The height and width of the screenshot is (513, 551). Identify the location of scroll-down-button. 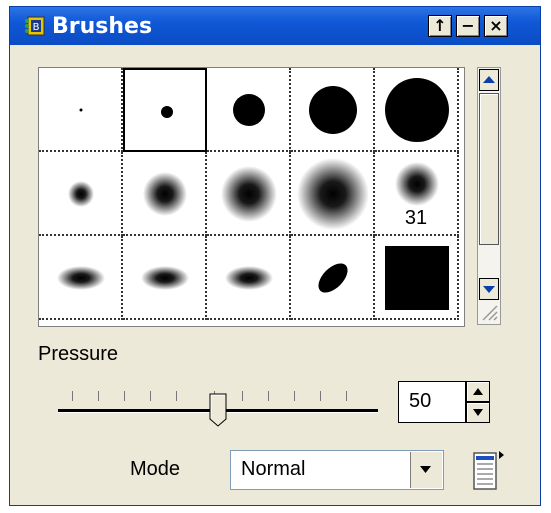
(489, 289).